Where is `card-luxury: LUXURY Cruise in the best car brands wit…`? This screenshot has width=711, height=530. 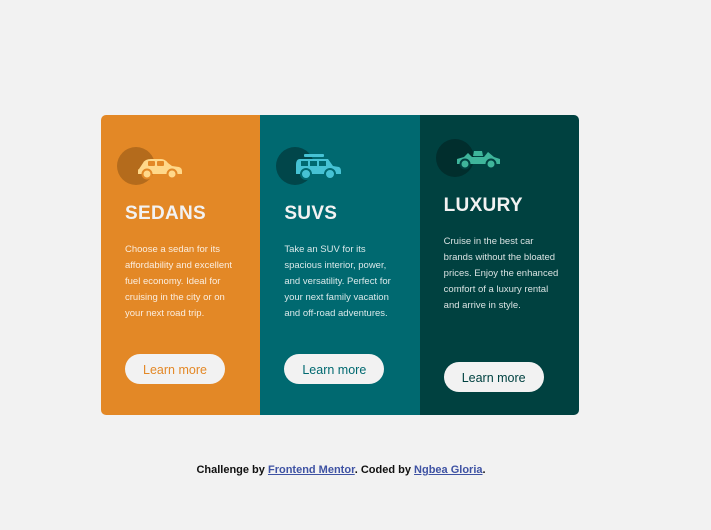
card-luxury: LUXURY Cruise in the best car brands wit… is located at coordinates (499, 265).